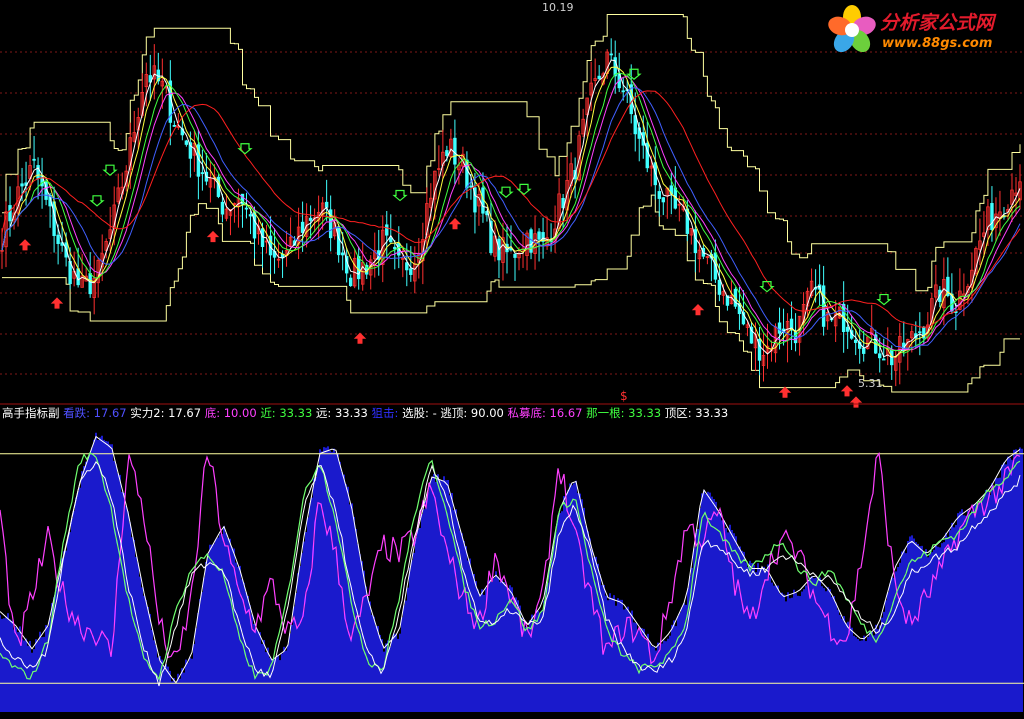 This screenshot has height=719, width=1024. I want to click on high-price-label: 10.19, so click(558, 7).